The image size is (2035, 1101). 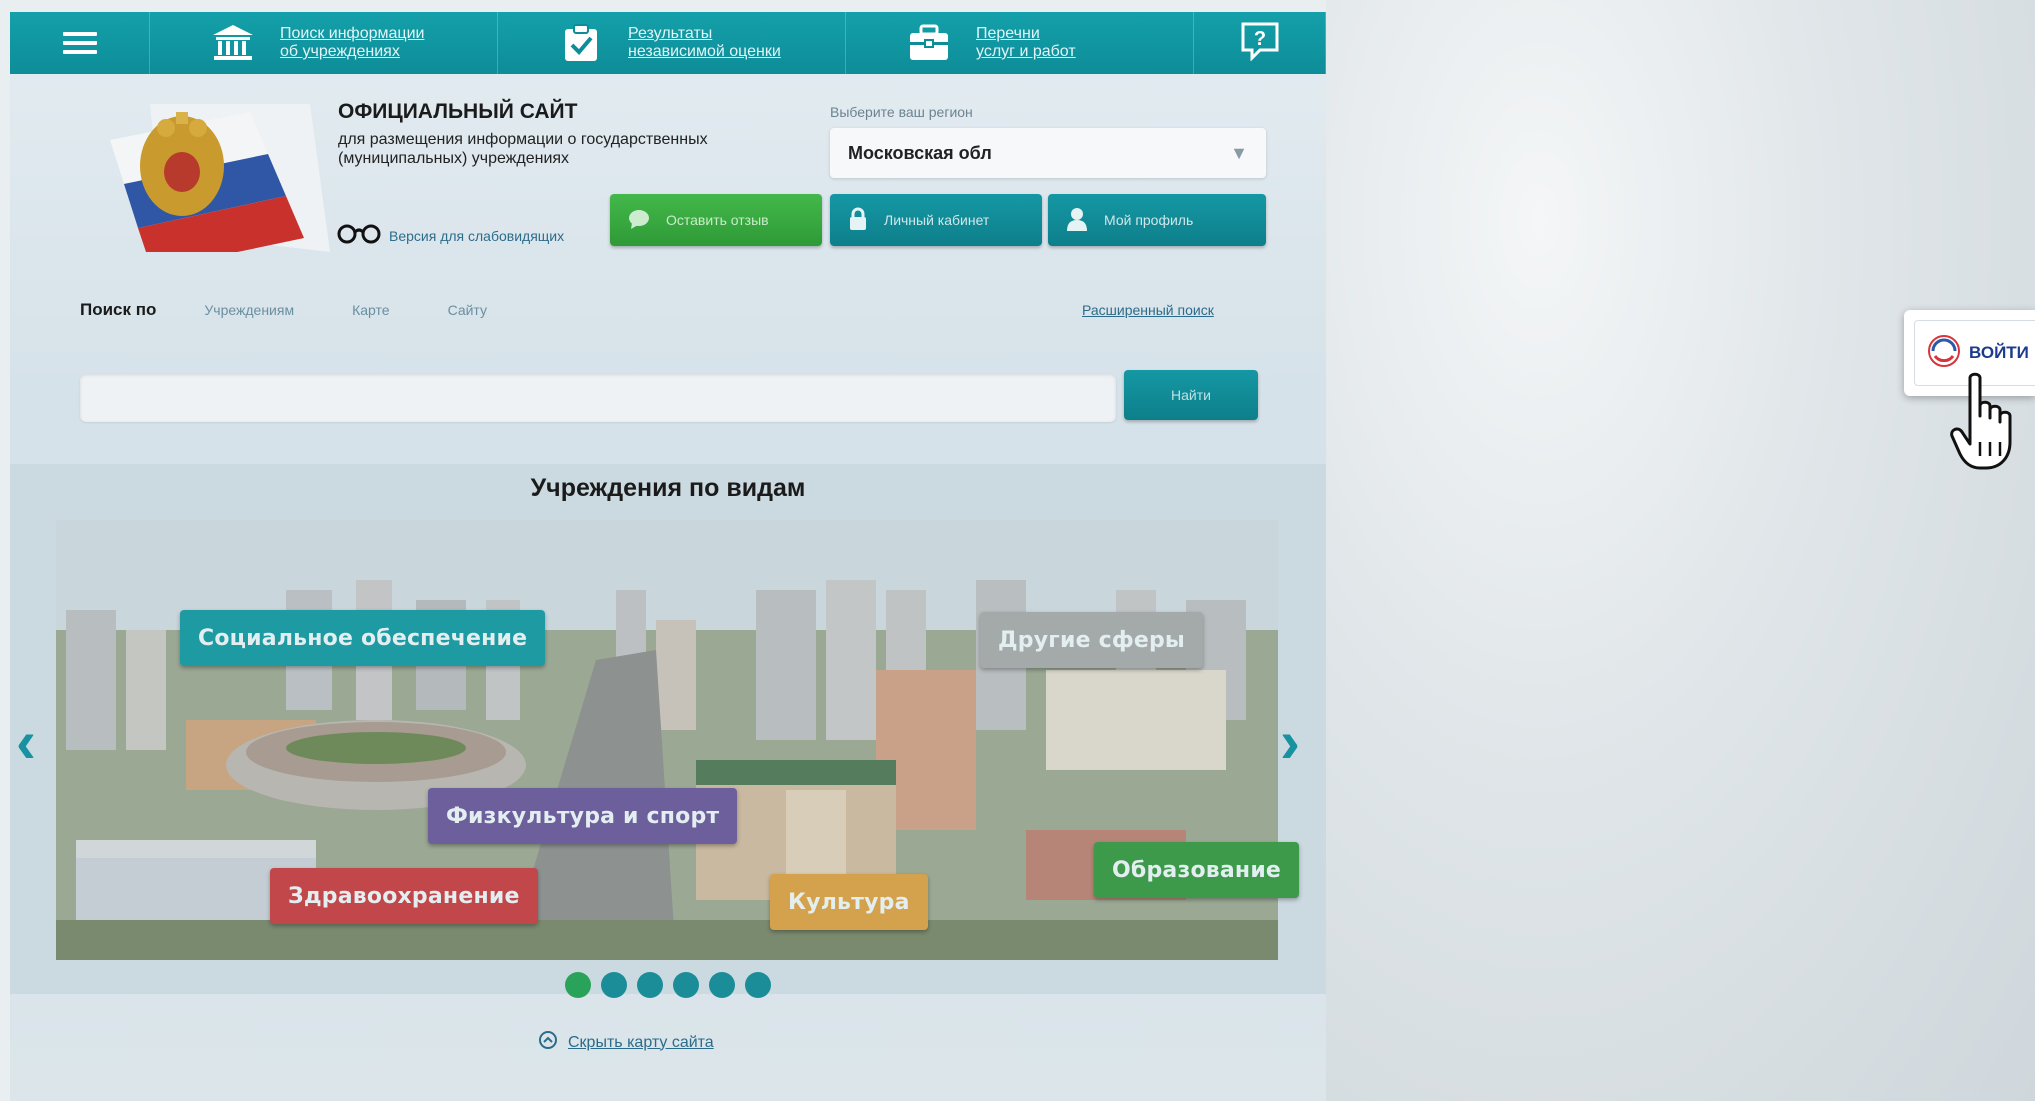 What do you see at coordinates (210, 181) in the screenshot?
I see `coat-of-arms-logo` at bounding box center [210, 181].